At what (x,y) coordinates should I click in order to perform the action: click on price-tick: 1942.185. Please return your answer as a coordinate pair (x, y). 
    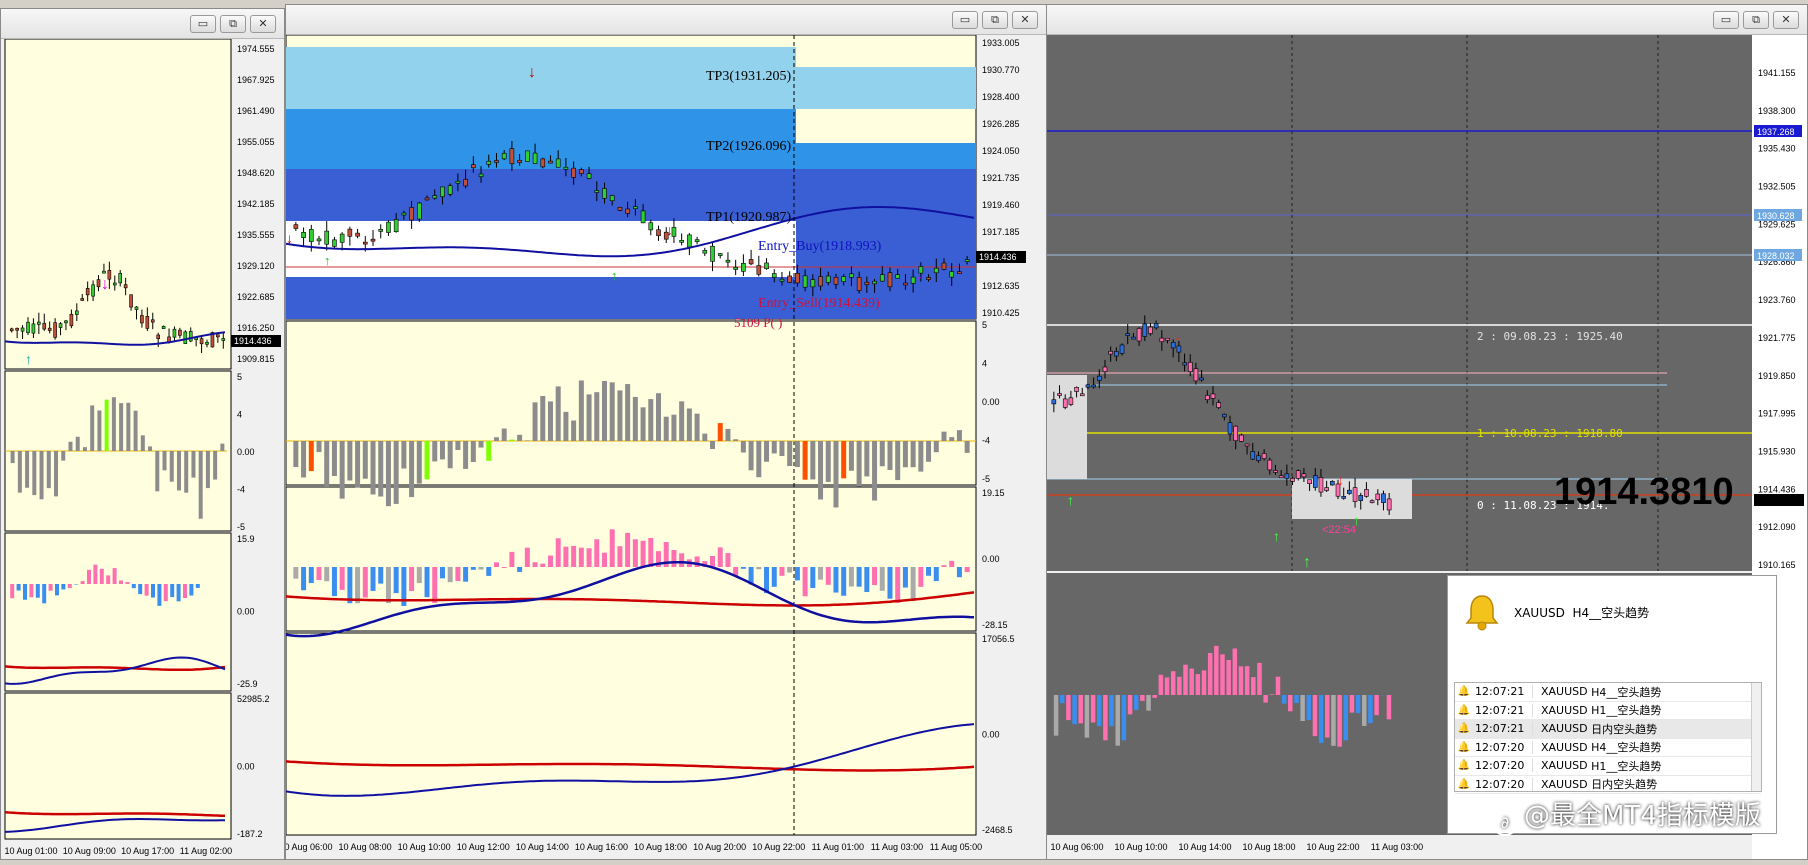
    Looking at the image, I should click on (256, 204).